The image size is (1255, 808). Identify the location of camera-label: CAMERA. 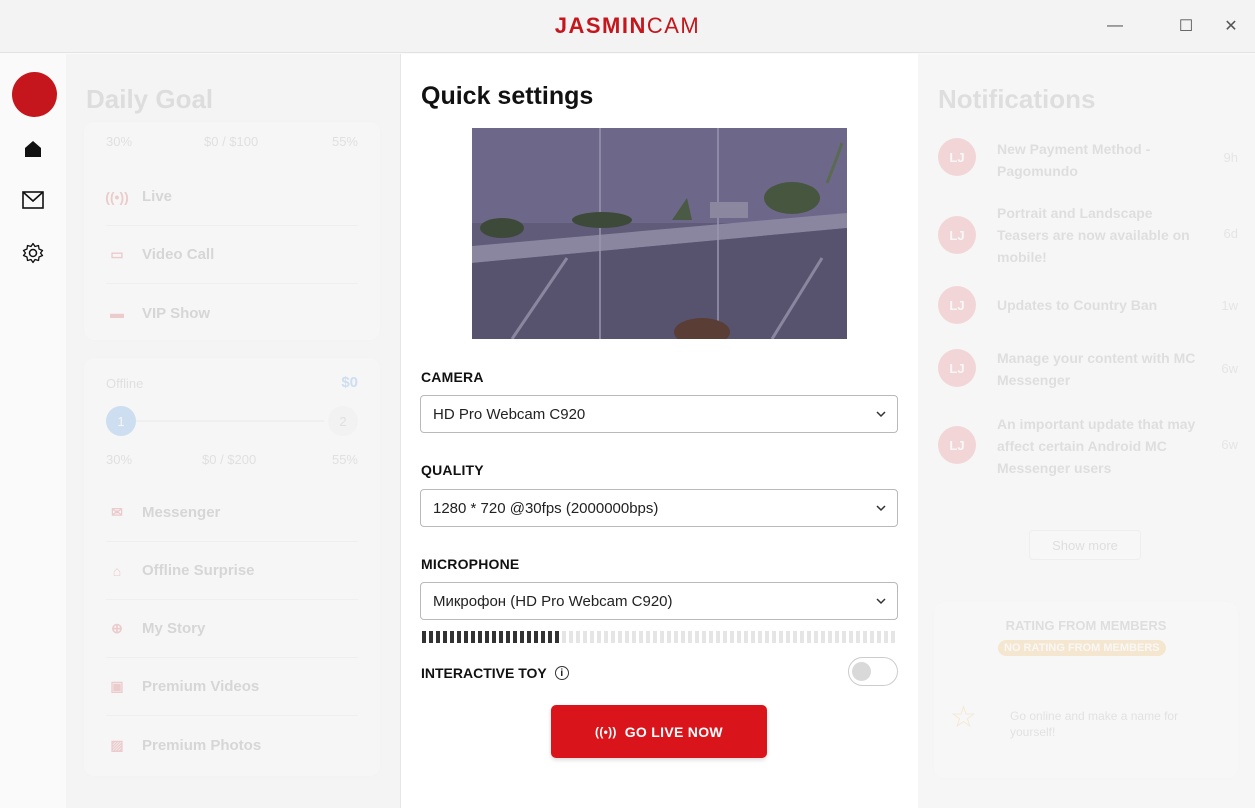
(452, 377).